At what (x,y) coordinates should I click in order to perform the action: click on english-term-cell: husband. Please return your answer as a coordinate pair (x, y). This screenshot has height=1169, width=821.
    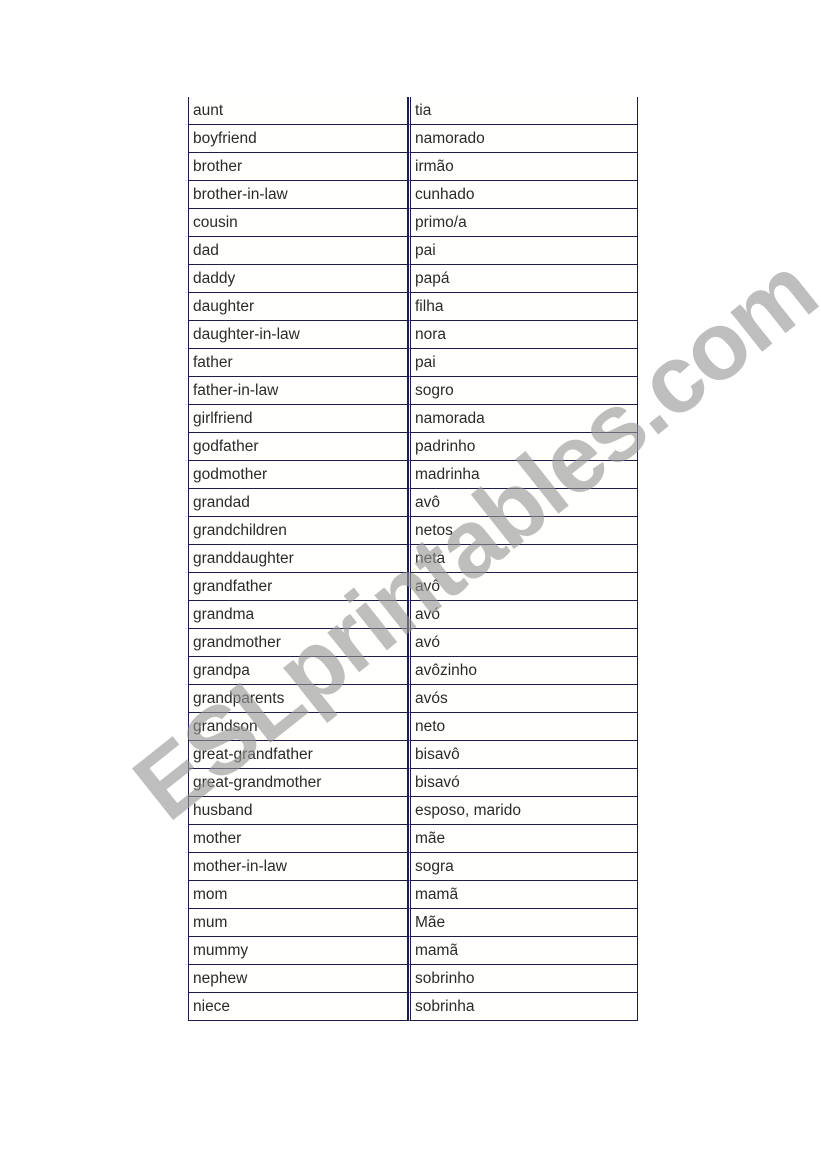
    Looking at the image, I should click on (298, 811).